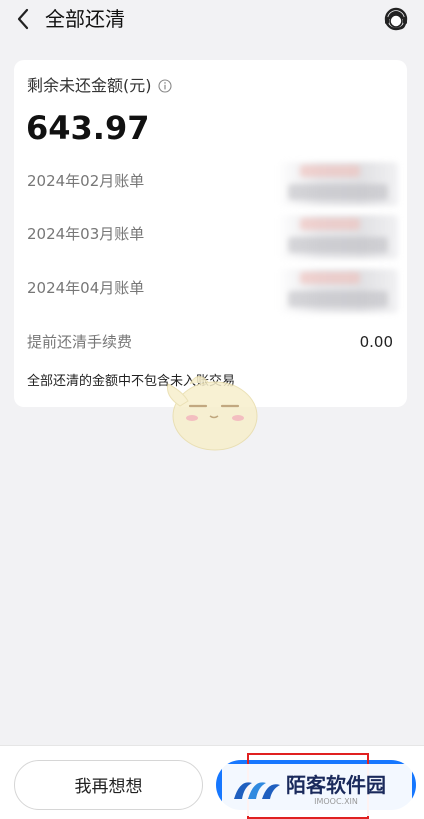 The height and width of the screenshot is (819, 424). I want to click on remaining-amount-value: 643.97, so click(88, 128).